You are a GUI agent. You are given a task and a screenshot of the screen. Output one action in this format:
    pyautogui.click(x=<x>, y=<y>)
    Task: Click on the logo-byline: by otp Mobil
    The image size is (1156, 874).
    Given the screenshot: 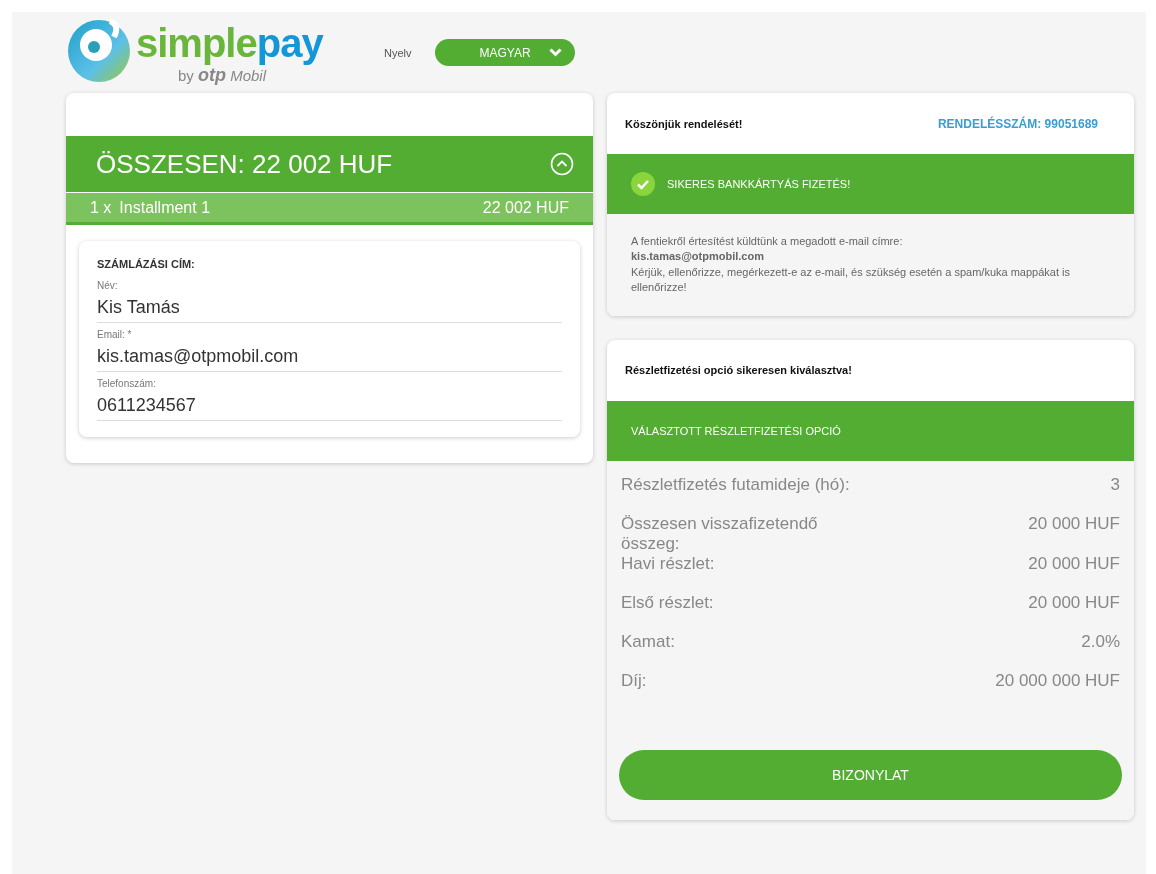 What is the action you would take?
    pyautogui.click(x=223, y=75)
    